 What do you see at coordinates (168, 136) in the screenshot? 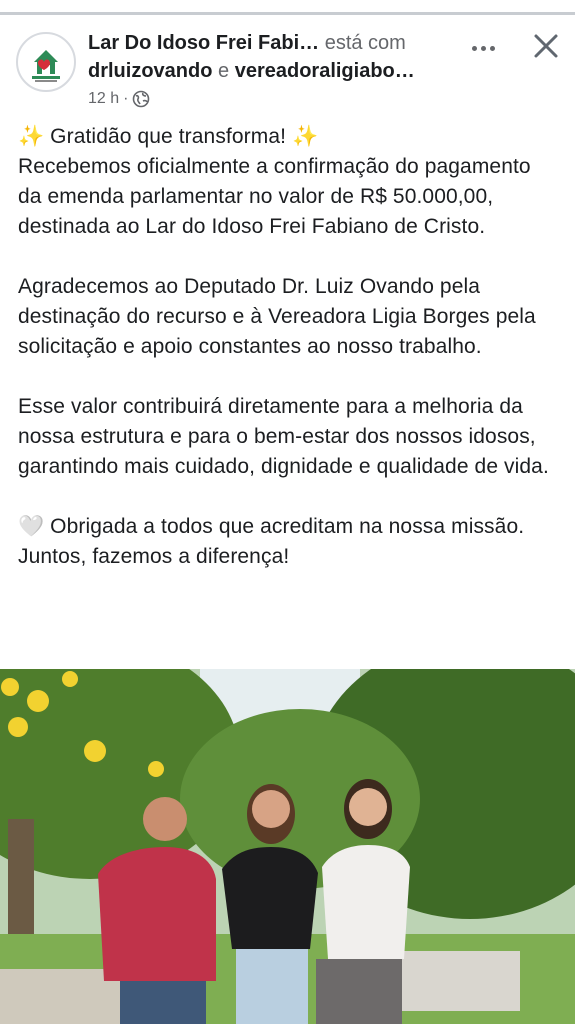
I see `post-headline: Gratidão que transforma!` at bounding box center [168, 136].